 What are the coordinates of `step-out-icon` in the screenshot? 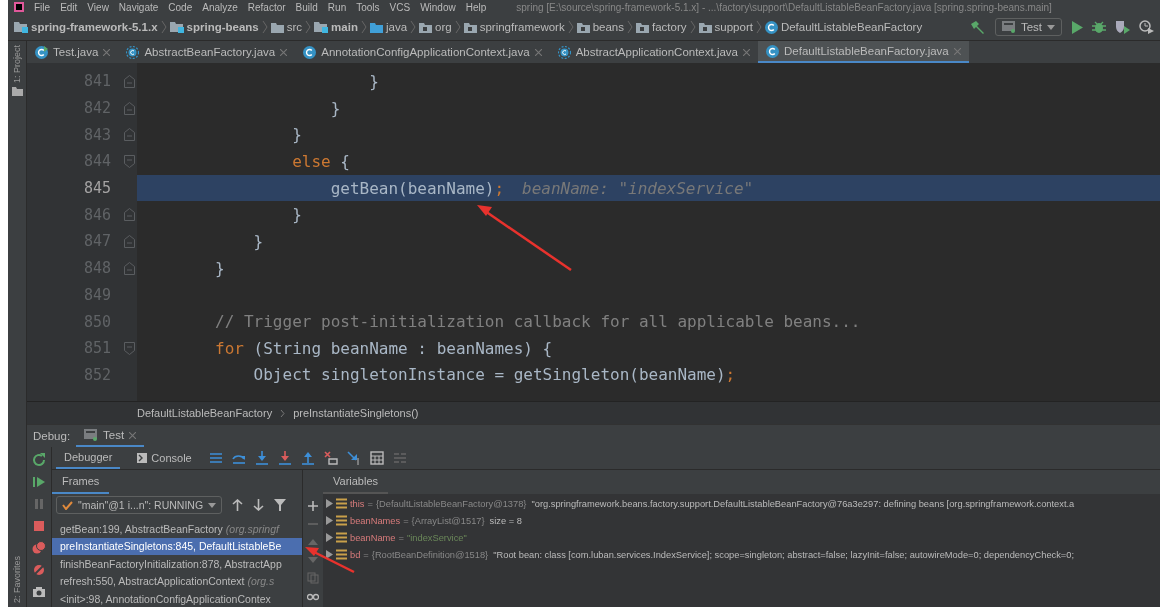 It's located at (307, 458).